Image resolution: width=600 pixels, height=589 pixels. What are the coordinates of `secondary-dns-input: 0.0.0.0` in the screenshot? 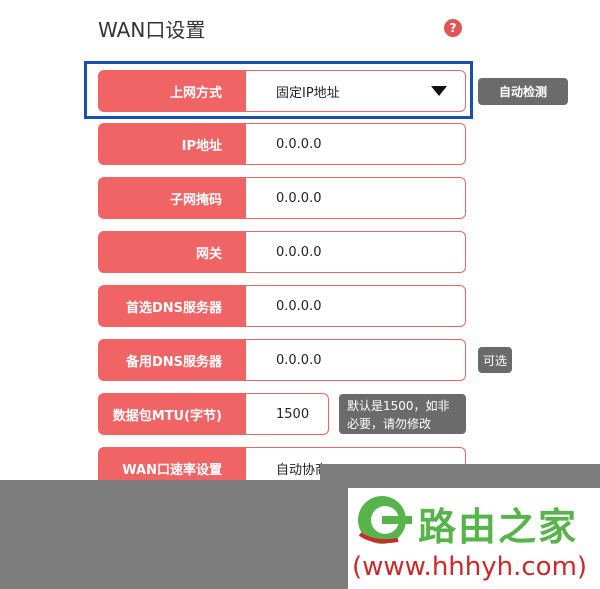 It's located at (356, 360).